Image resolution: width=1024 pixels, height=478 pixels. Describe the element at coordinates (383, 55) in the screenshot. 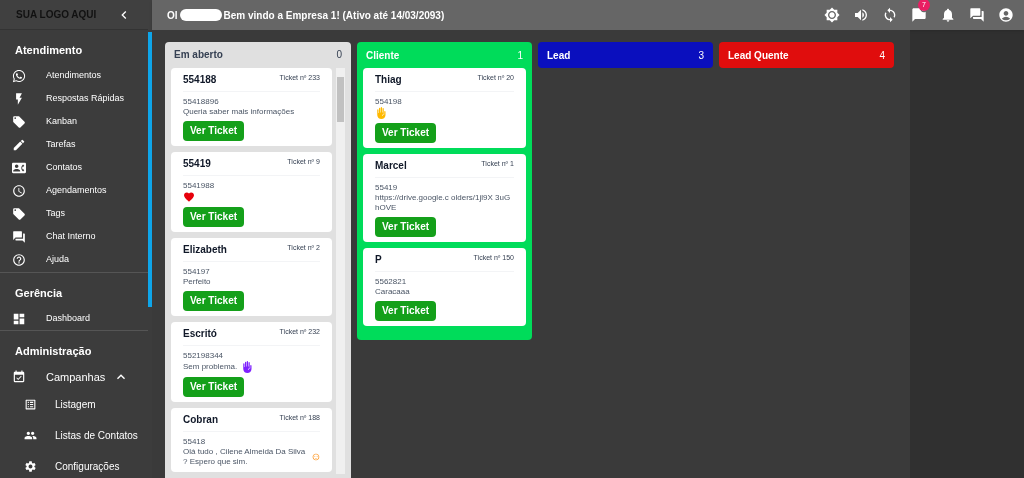

I see `column-title: Cliente` at that location.